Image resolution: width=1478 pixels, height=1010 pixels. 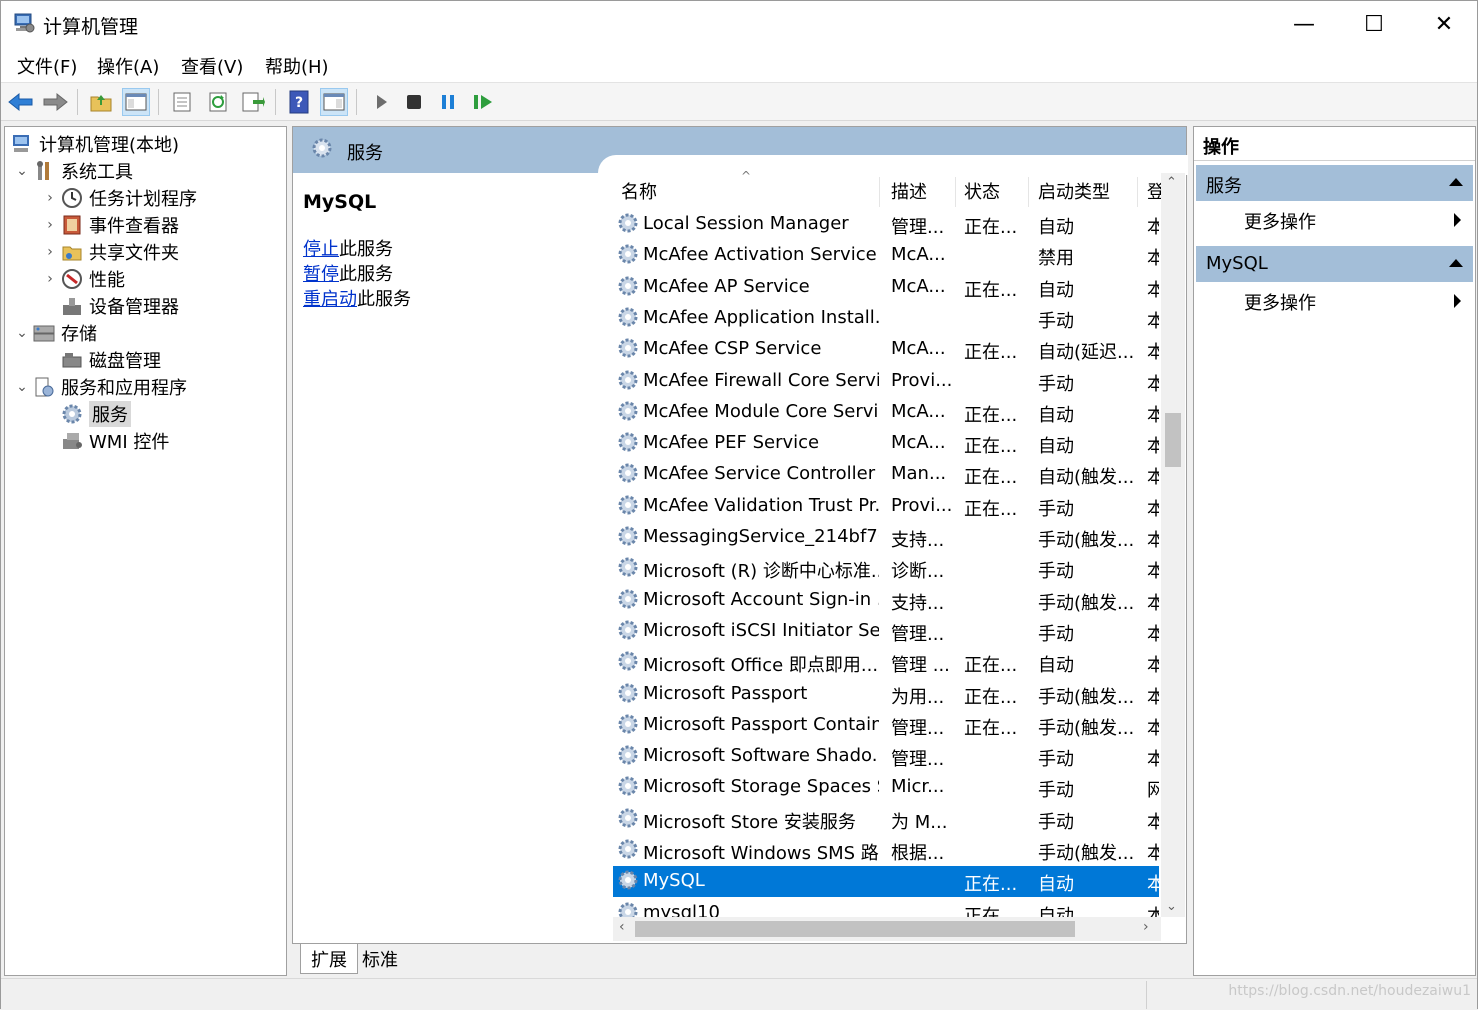 What do you see at coordinates (1334, 183) in the screenshot?
I see `actions-group-services: 服务` at bounding box center [1334, 183].